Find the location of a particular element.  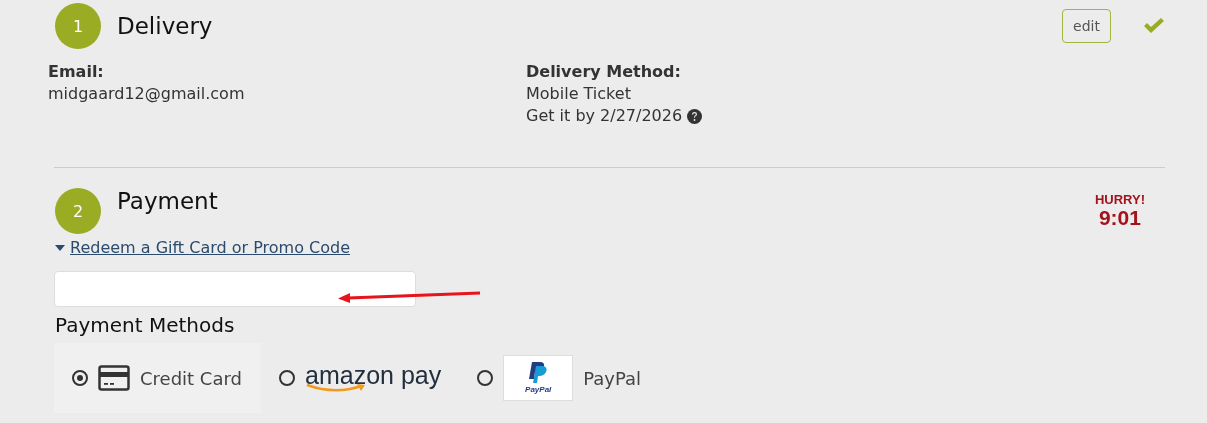

step-number: 2 is located at coordinates (78, 211).